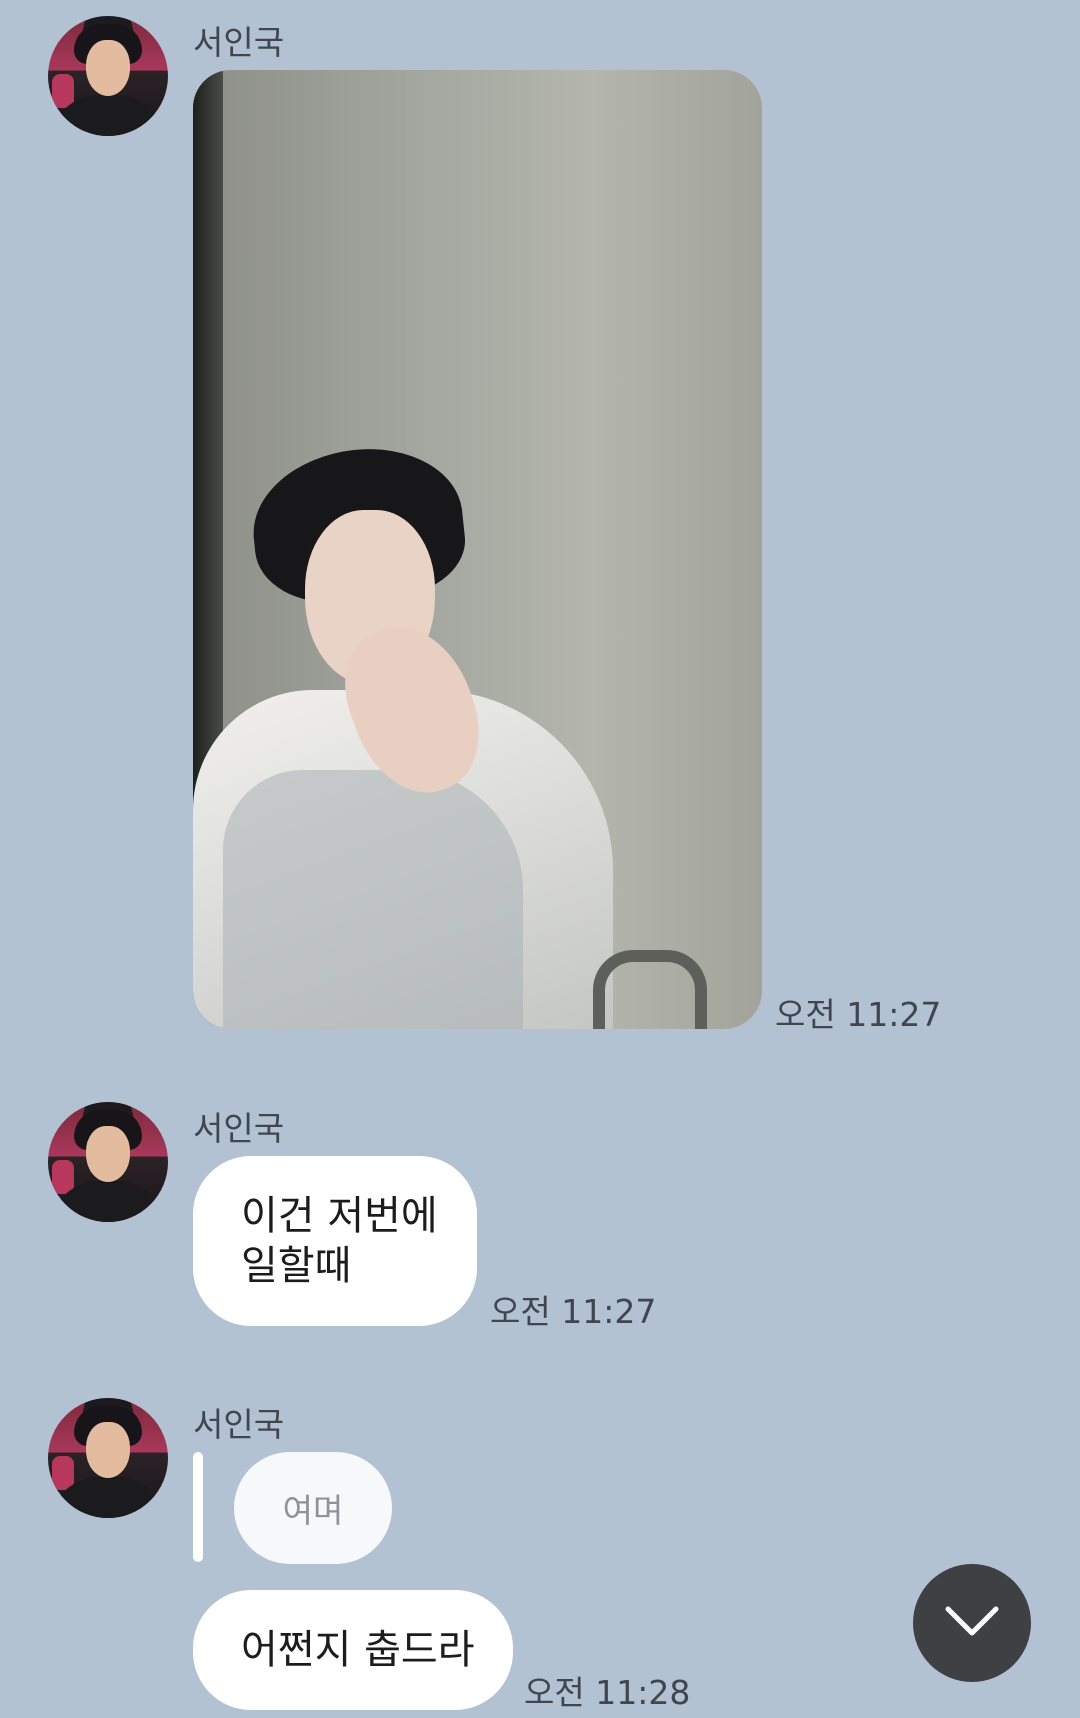 This screenshot has height=1718, width=1080. I want to click on chevron-down-icon, so click(972, 1623).